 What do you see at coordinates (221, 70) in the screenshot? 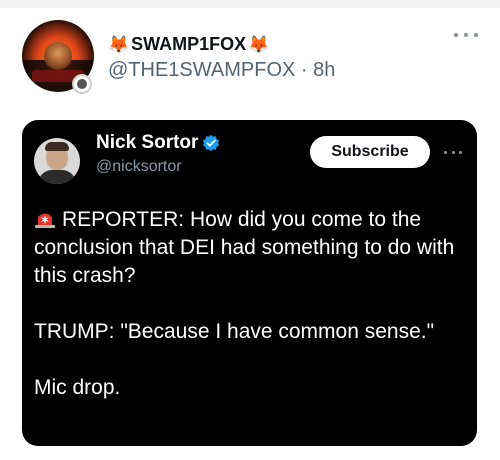
I see `author-handle-and-time: @THE1SWAMPFOX · 8h` at bounding box center [221, 70].